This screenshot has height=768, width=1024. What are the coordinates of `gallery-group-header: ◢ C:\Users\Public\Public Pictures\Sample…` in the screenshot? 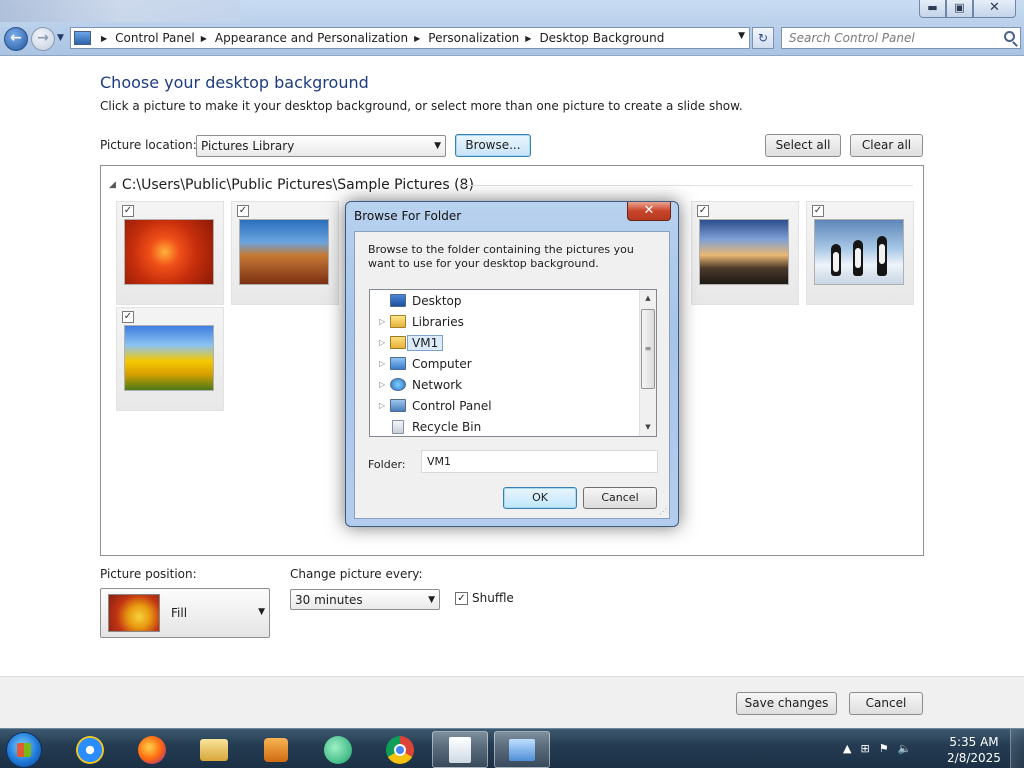 It's located at (291, 185).